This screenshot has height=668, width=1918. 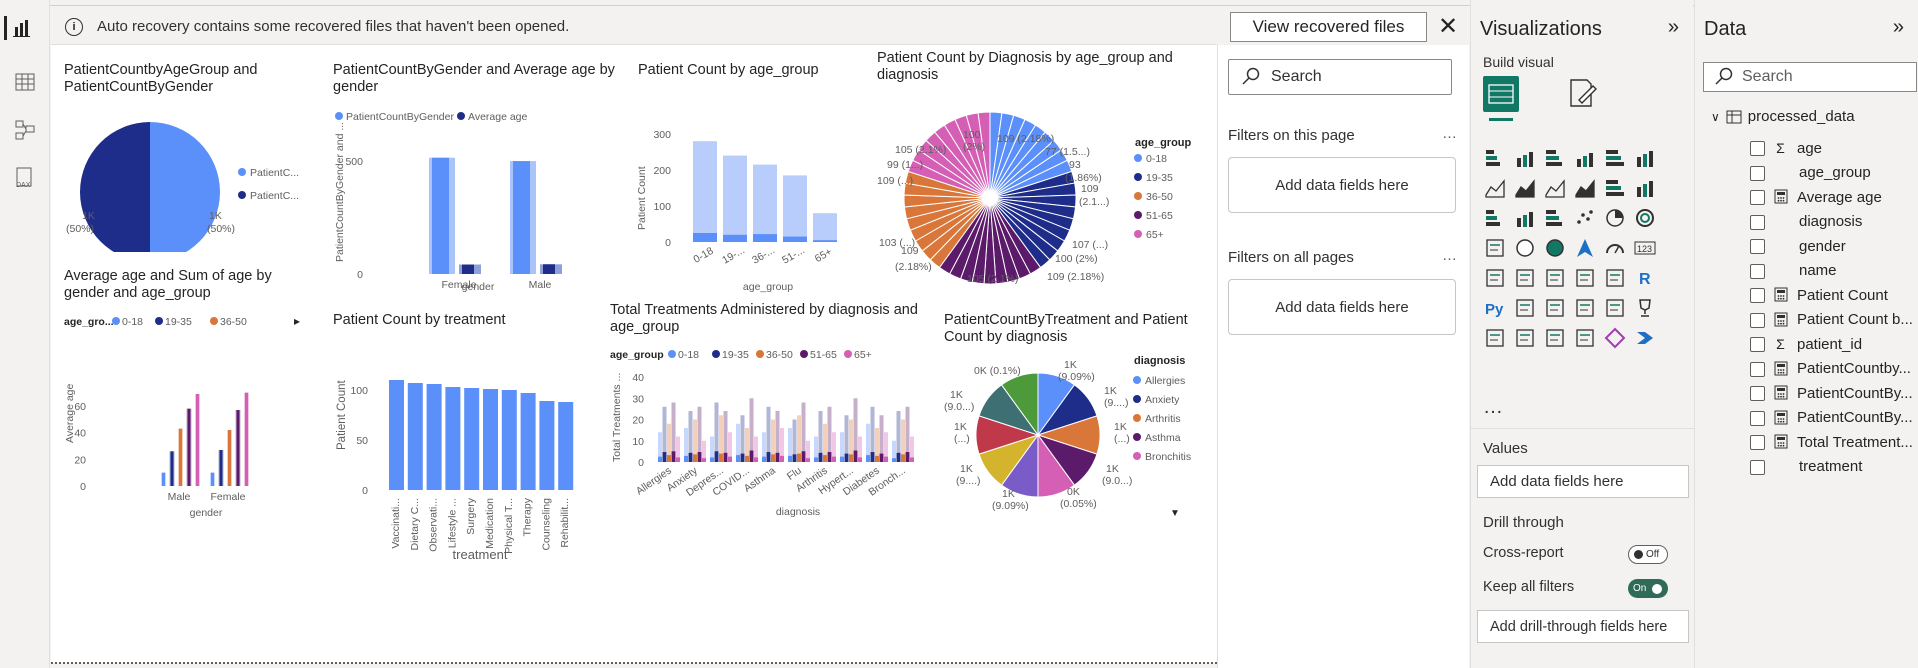 I want to click on matrix-icon, so click(x=1615, y=278).